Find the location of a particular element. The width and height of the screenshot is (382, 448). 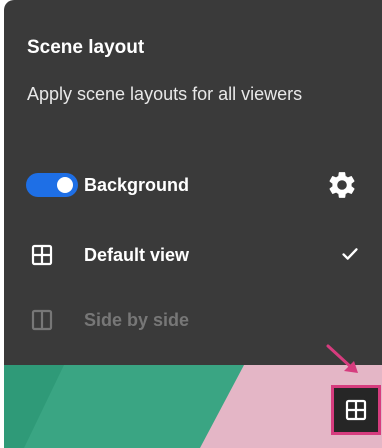

background-label: Background is located at coordinates (137, 185).